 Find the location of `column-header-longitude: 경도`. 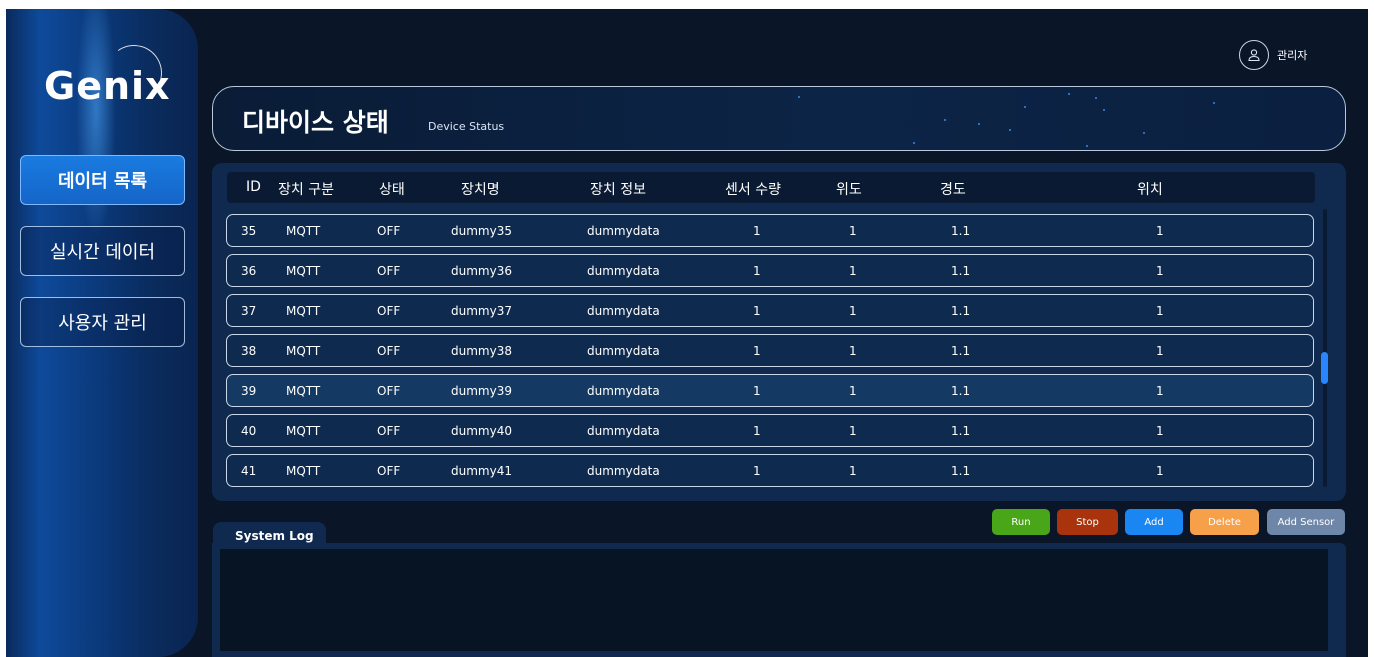

column-header-longitude: 경도 is located at coordinates (953, 190).